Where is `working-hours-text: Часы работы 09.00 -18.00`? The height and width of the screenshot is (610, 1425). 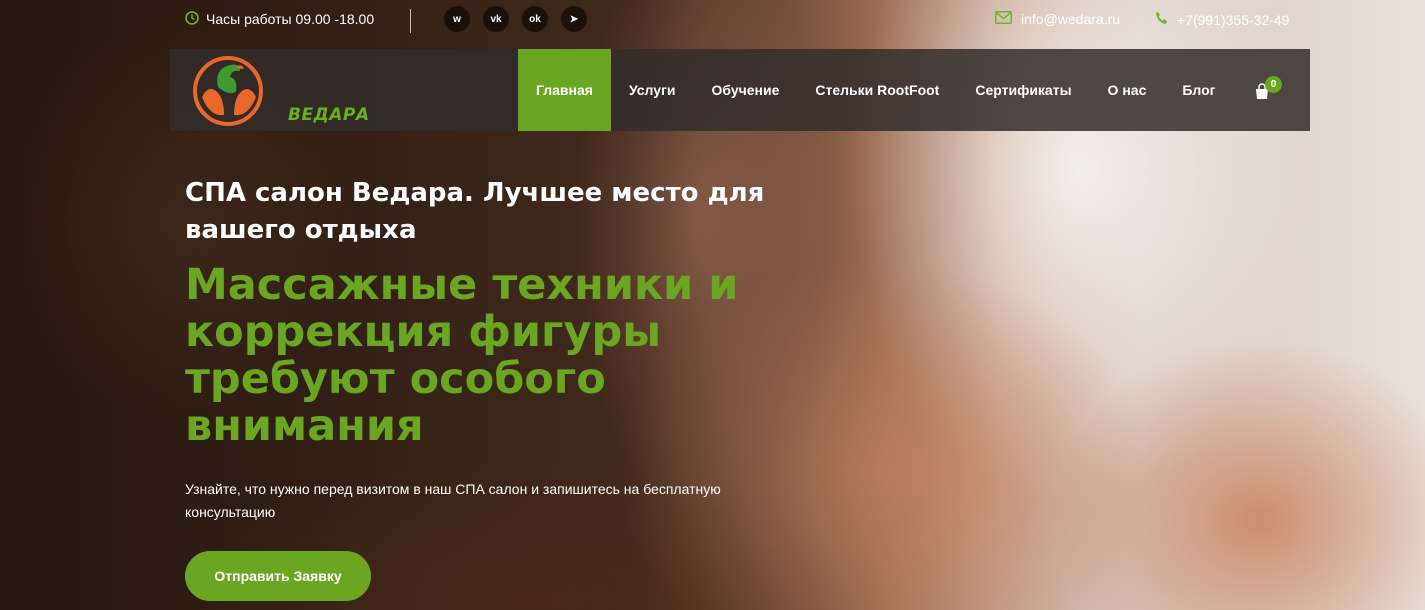 working-hours-text: Часы работы 09.00 -18.00 is located at coordinates (290, 19).